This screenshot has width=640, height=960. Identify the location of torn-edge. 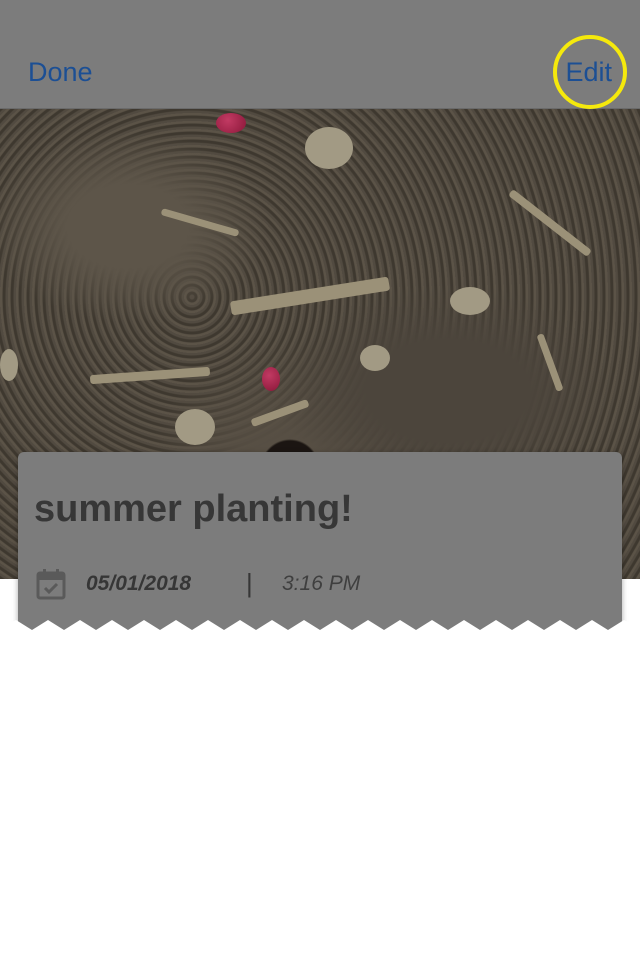
(320, 630).